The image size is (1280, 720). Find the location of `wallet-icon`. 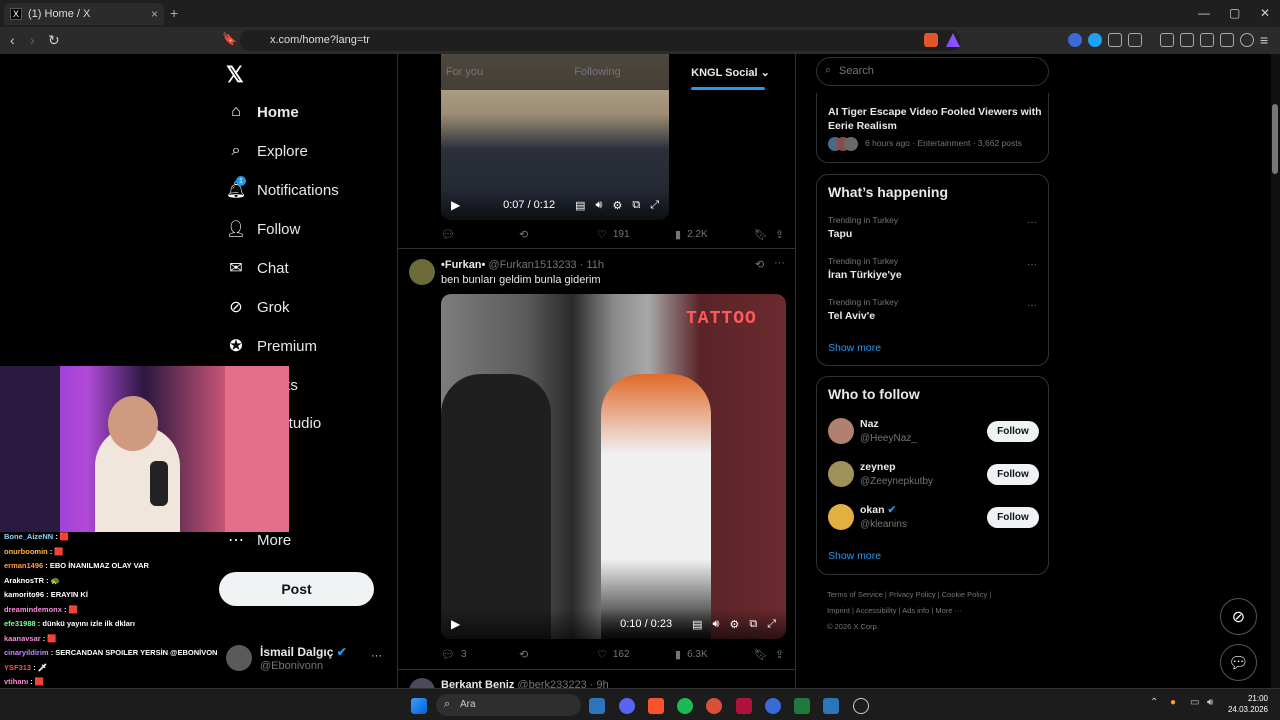

wallet-icon is located at coordinates (1207, 40).